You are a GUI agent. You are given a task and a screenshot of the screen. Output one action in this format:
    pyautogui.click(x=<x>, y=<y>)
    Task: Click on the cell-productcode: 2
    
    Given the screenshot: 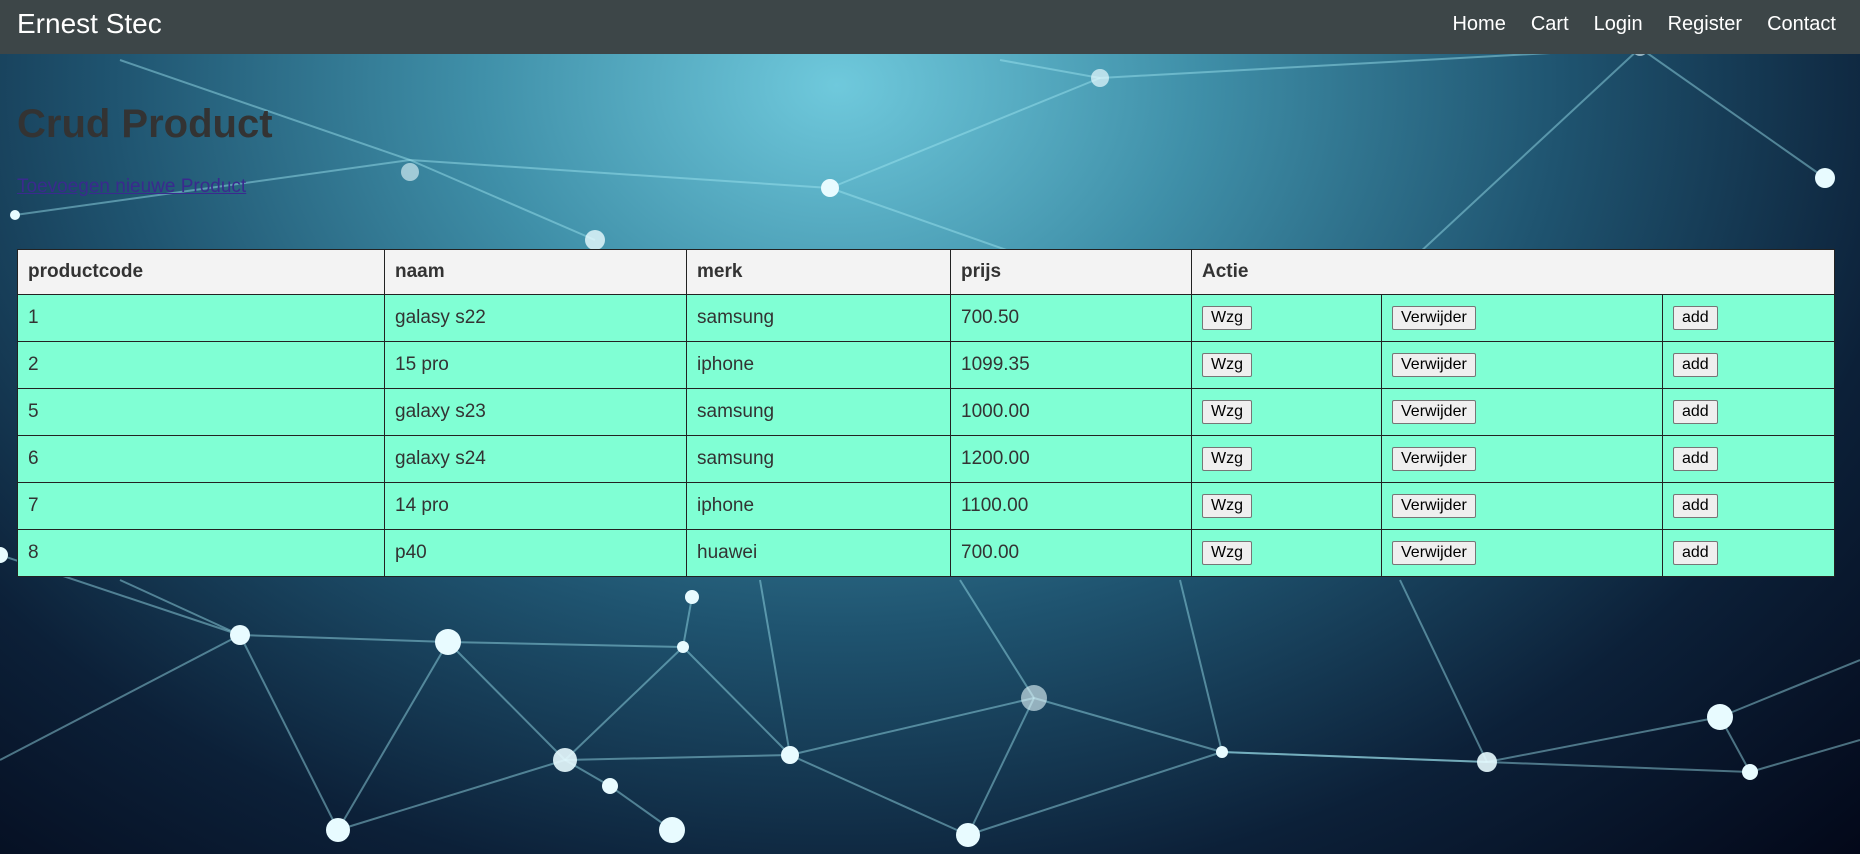 What is the action you would take?
    pyautogui.click(x=201, y=365)
    